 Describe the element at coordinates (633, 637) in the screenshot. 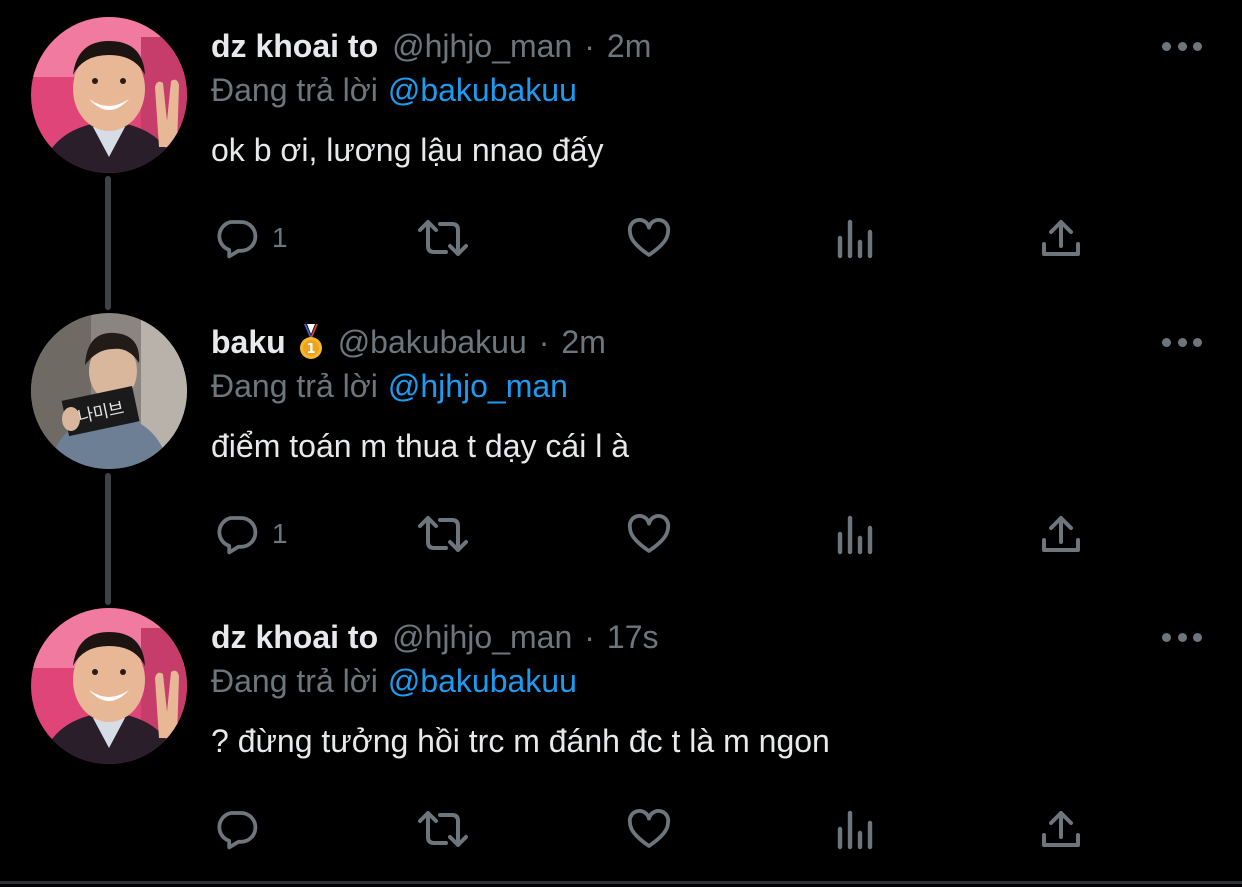

I see `timestamp: 17s` at that location.